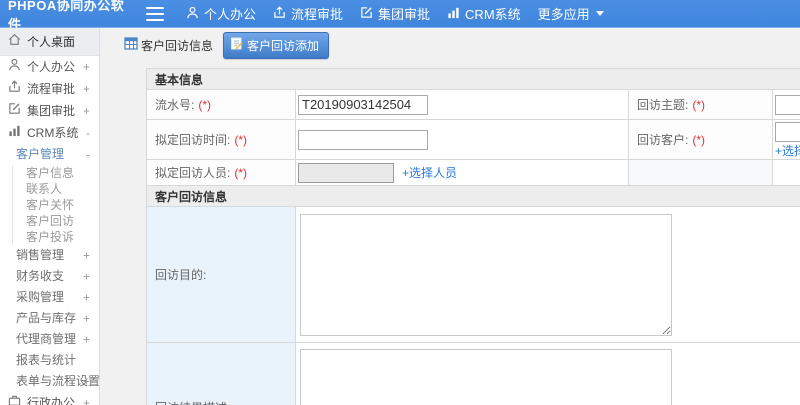 The width and height of the screenshot is (800, 405). What do you see at coordinates (50, 237) in the screenshot?
I see `sidebar-item-label: 客户投诉` at bounding box center [50, 237].